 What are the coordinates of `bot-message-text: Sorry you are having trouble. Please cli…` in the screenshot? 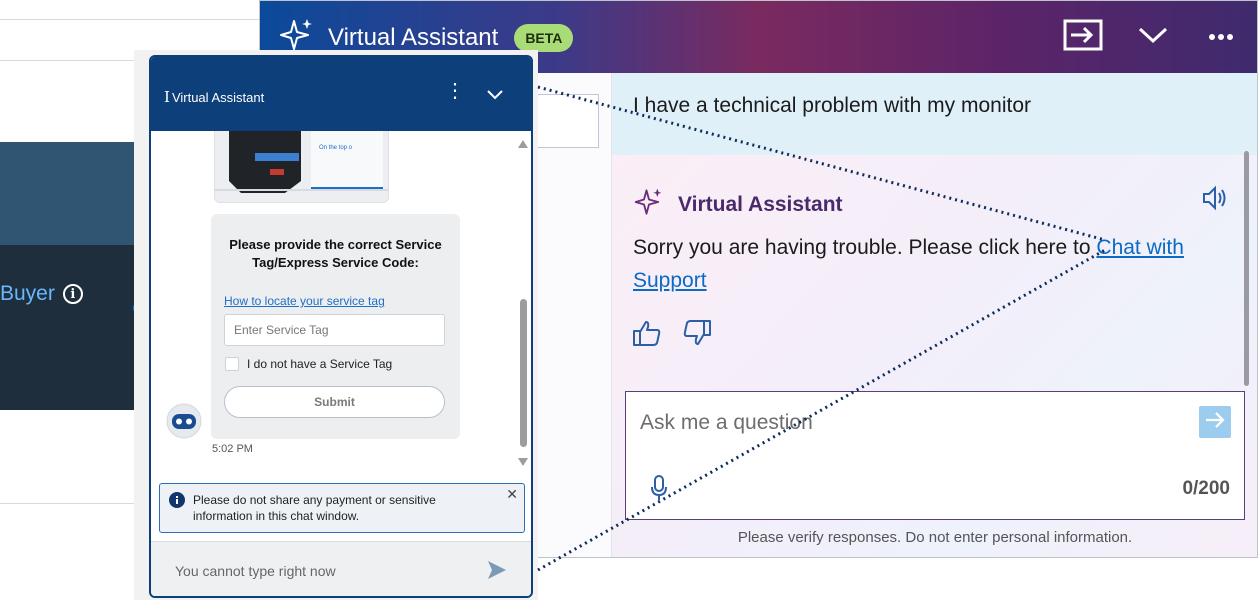 It's located at (865, 247).